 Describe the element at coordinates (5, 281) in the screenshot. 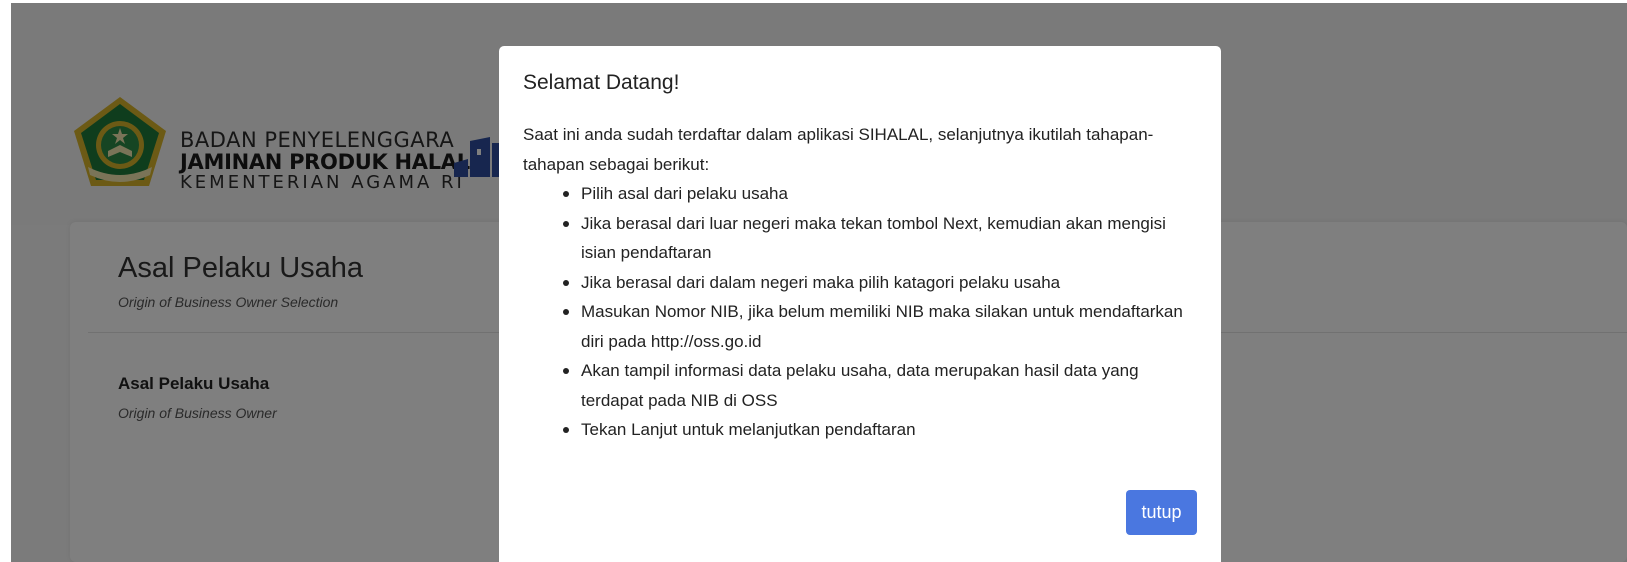

I see `viewport-edge` at that location.